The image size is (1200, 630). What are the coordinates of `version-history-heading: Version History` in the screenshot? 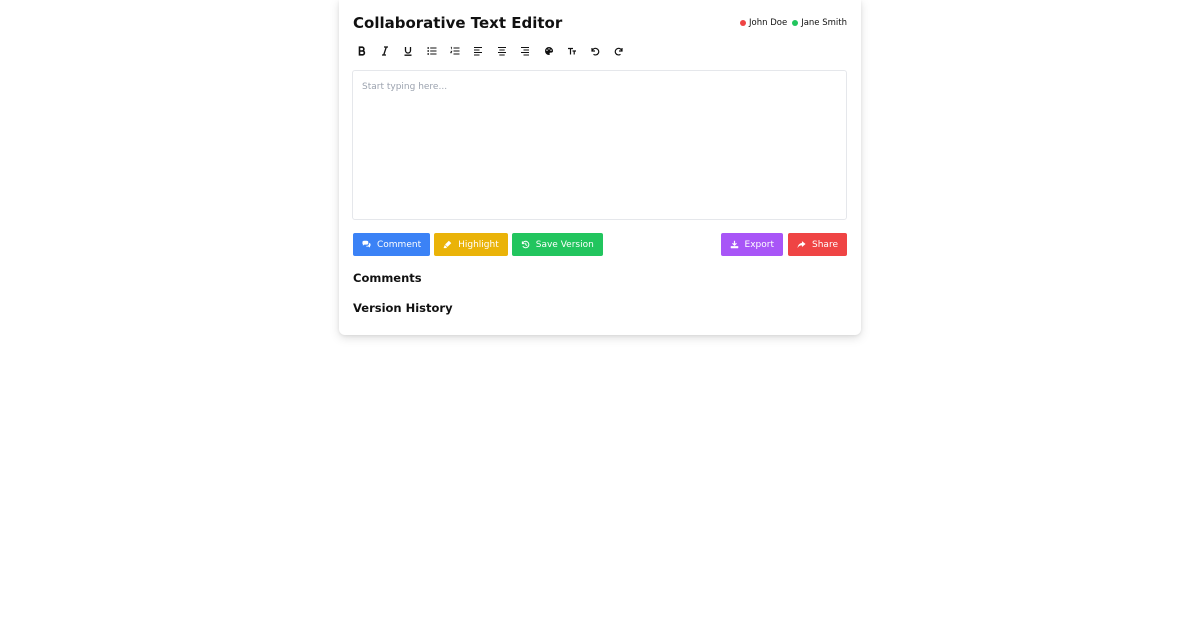 It's located at (403, 308).